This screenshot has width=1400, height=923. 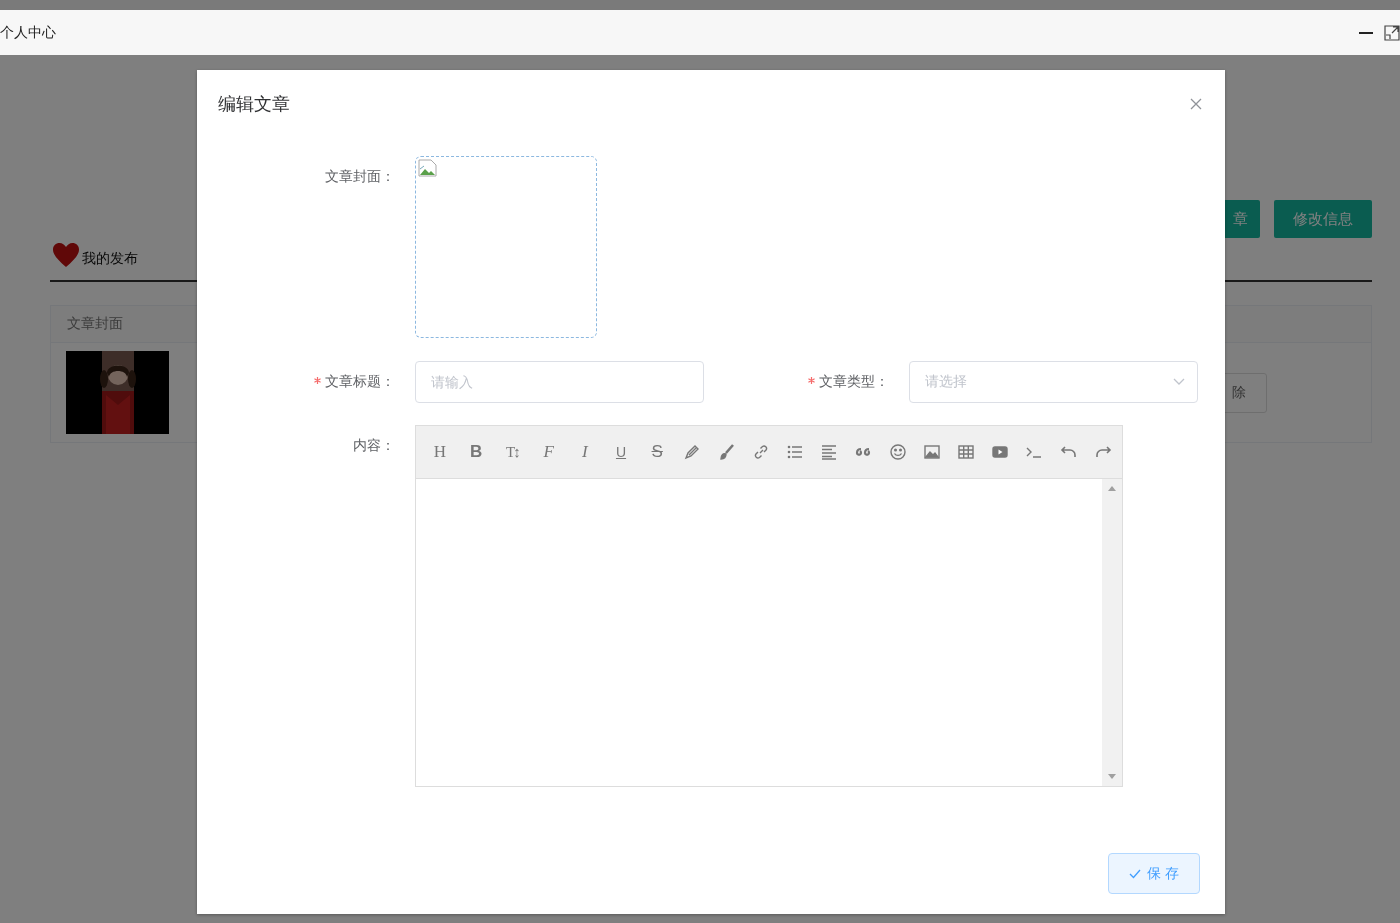 What do you see at coordinates (584, 452) in the screenshot?
I see `italic-tool: I` at bounding box center [584, 452].